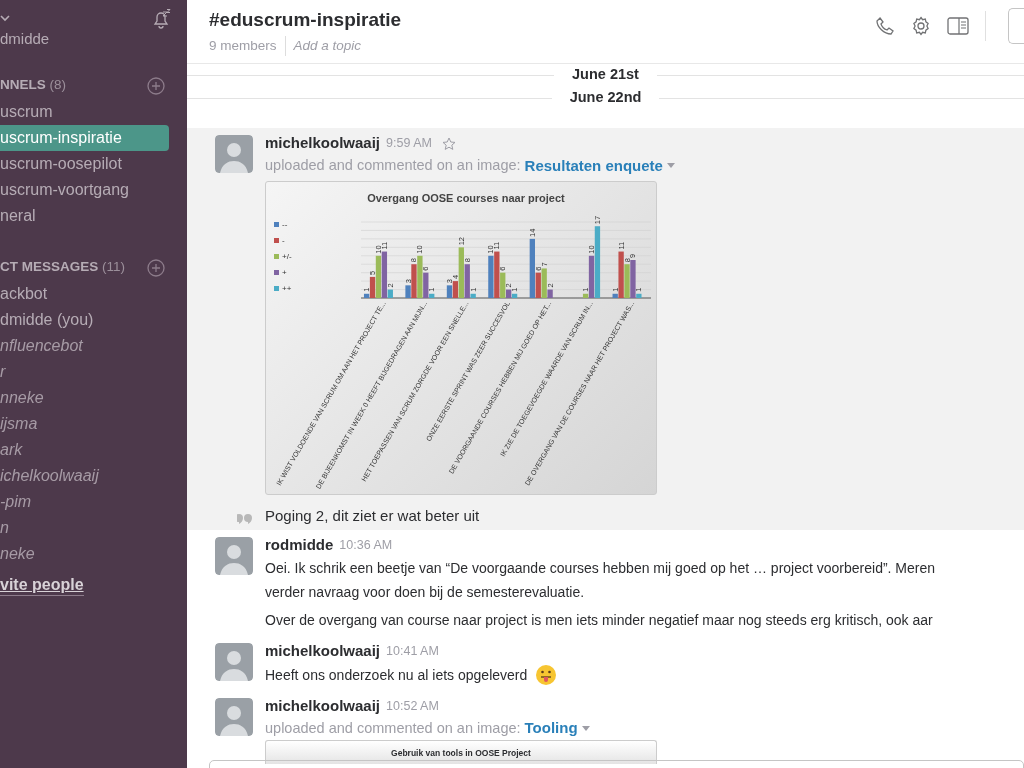 The width and height of the screenshot is (1024, 768). I want to click on topic-field: Add a topic, so click(327, 46).